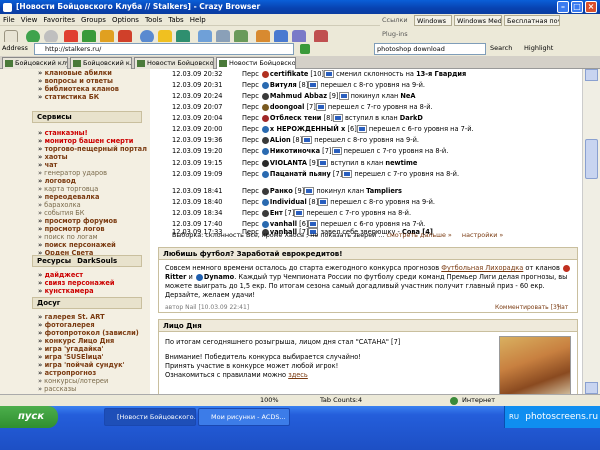  What do you see at coordinates (591, 159) in the screenshot?
I see `scroll-thumb` at bounding box center [591, 159].